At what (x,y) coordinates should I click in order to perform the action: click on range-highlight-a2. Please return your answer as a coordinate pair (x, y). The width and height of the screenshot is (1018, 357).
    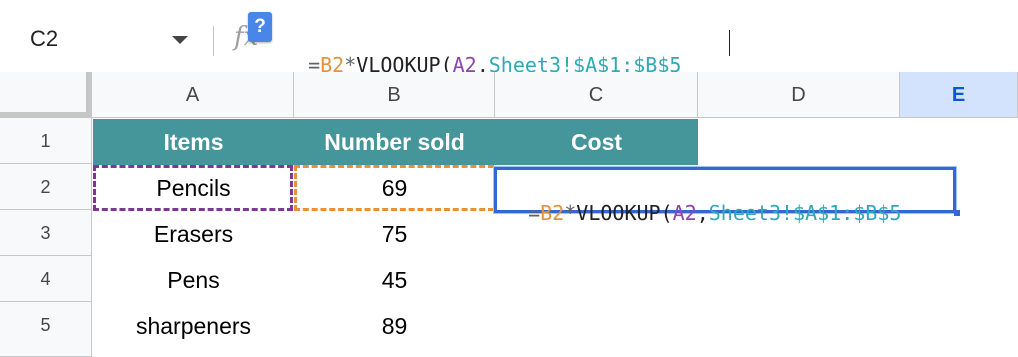
    Looking at the image, I should click on (193, 188).